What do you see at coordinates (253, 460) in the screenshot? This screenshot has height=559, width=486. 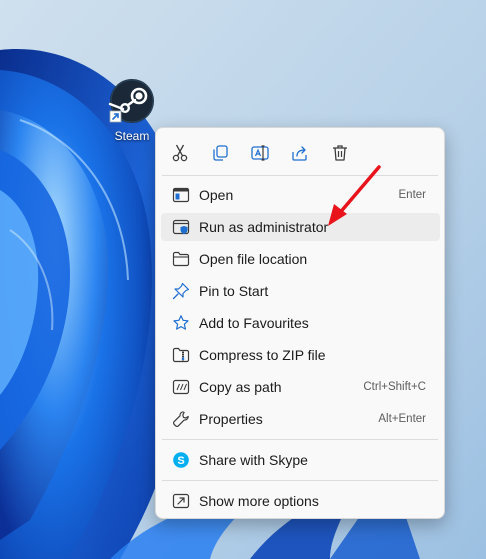 I see `menu-item-label: Share with Skype` at bounding box center [253, 460].